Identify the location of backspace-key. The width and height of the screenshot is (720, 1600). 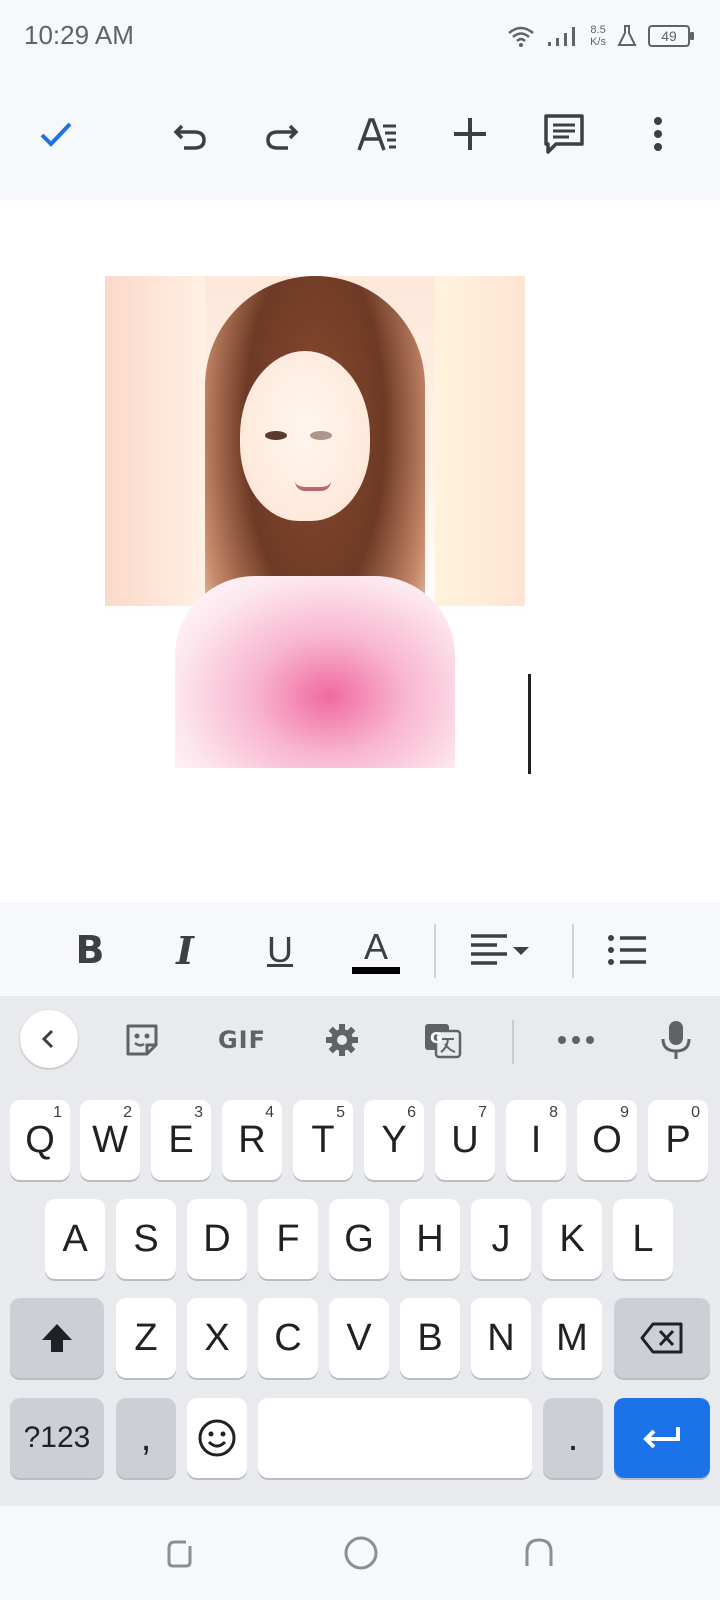
(662, 1338).